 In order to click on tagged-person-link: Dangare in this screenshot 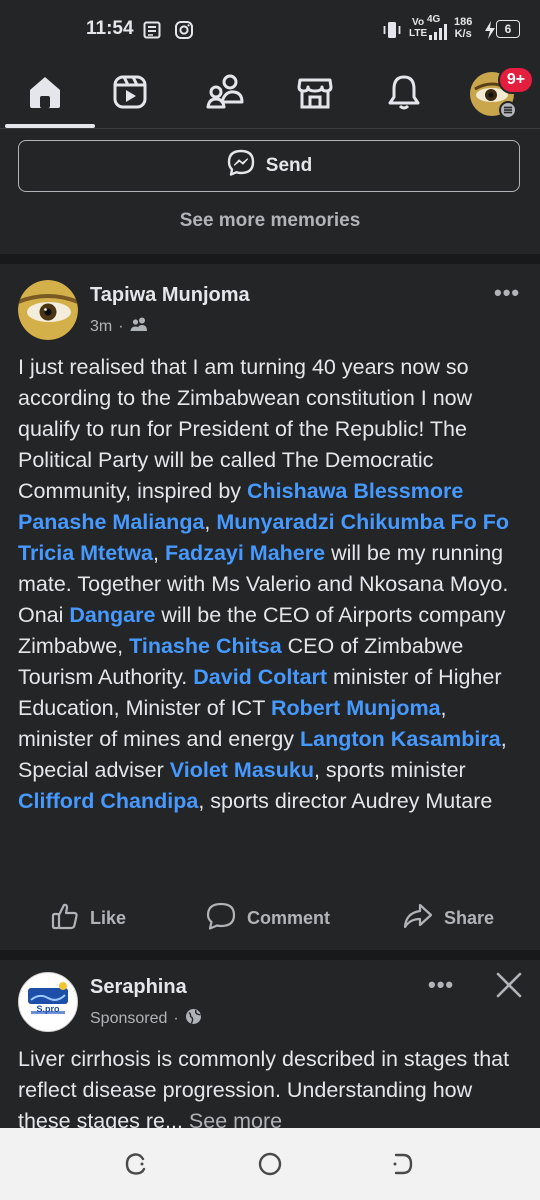, I will do `click(112, 615)`.